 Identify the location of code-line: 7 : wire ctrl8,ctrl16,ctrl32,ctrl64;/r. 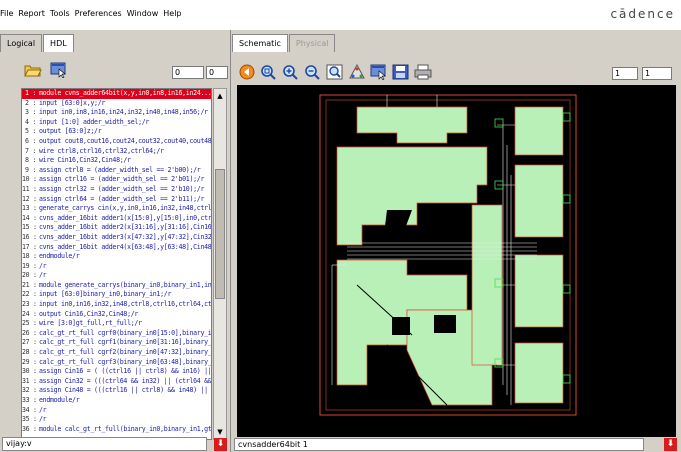
(116, 152).